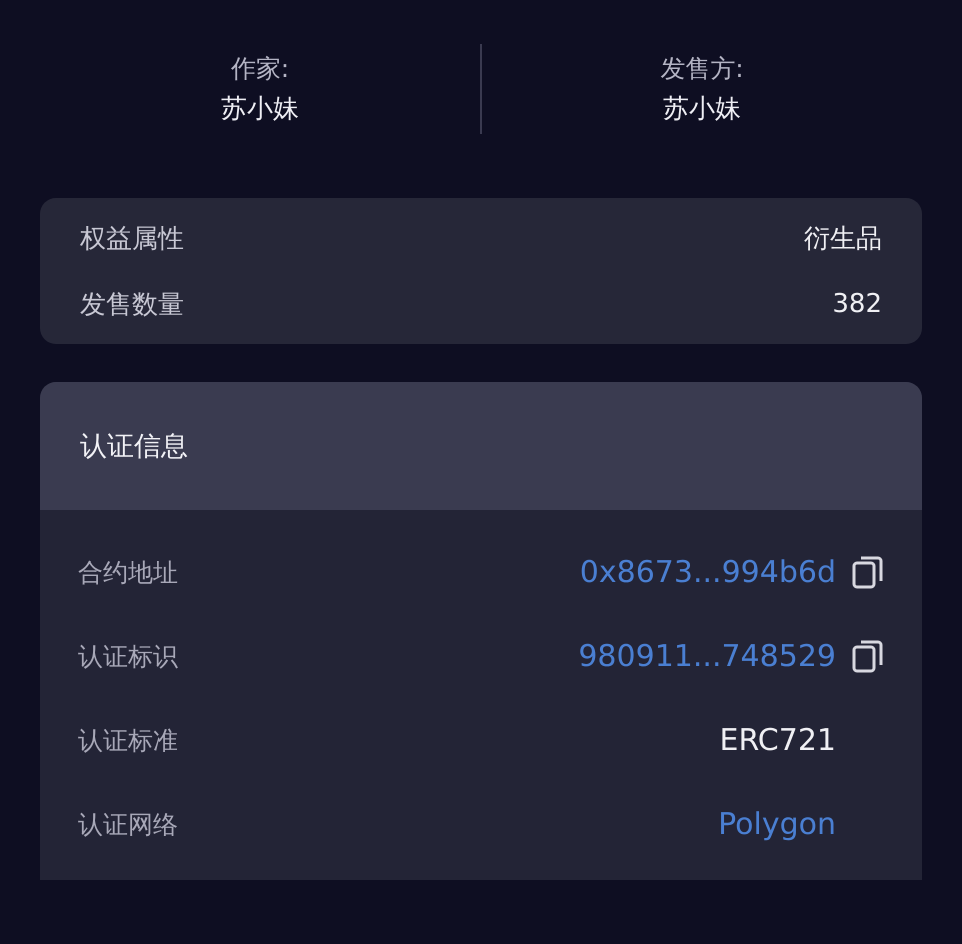 The height and width of the screenshot is (944, 962). I want to click on row-value: ERC721, so click(777, 740).